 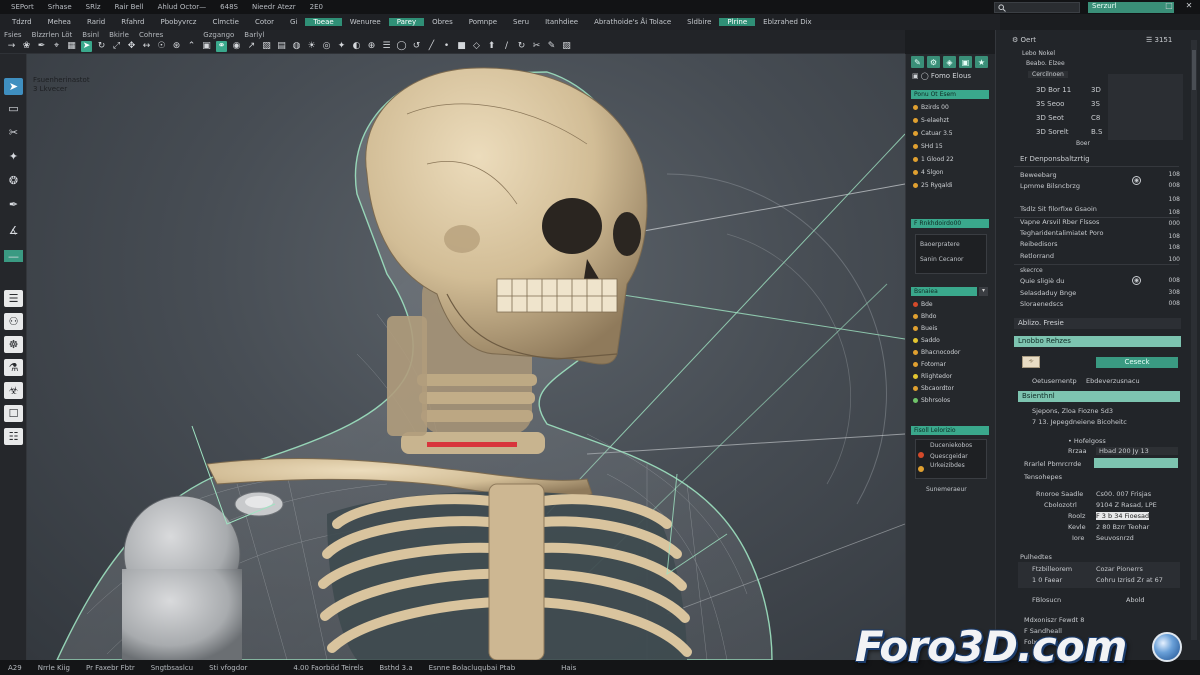 I want to click on node-icon: ◉, so click(x=236, y=46).